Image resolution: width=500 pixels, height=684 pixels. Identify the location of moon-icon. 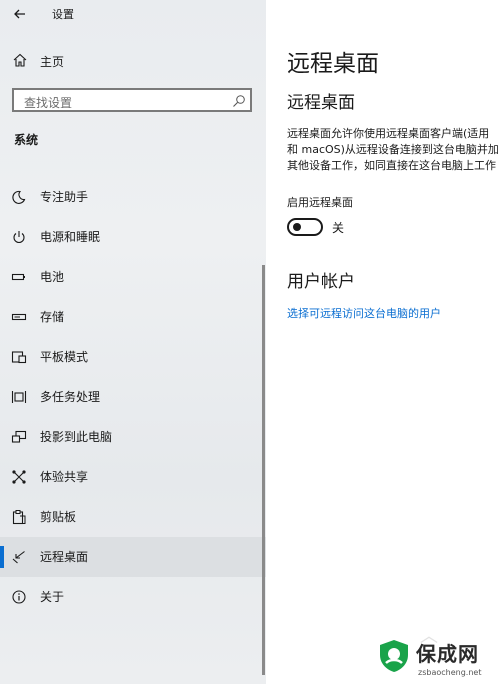
(19, 197).